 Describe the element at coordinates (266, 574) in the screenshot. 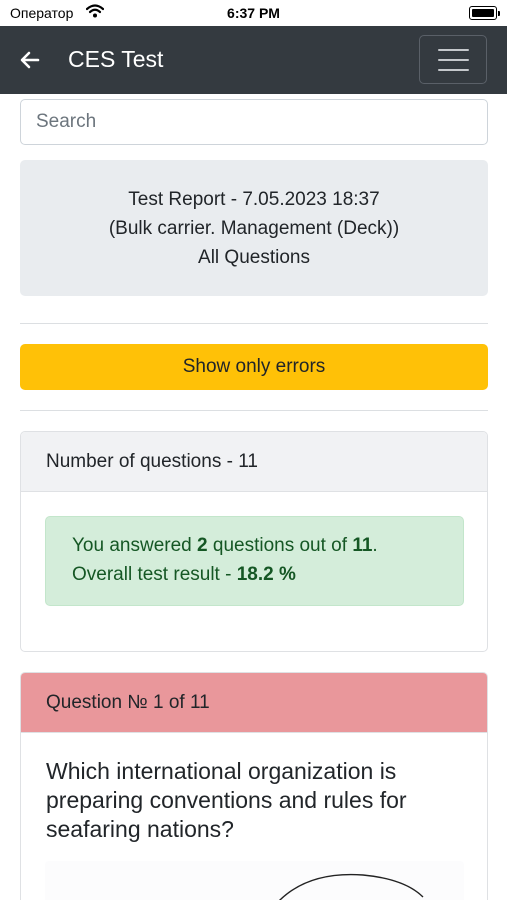

I see `result-value: 18.2 %` at that location.